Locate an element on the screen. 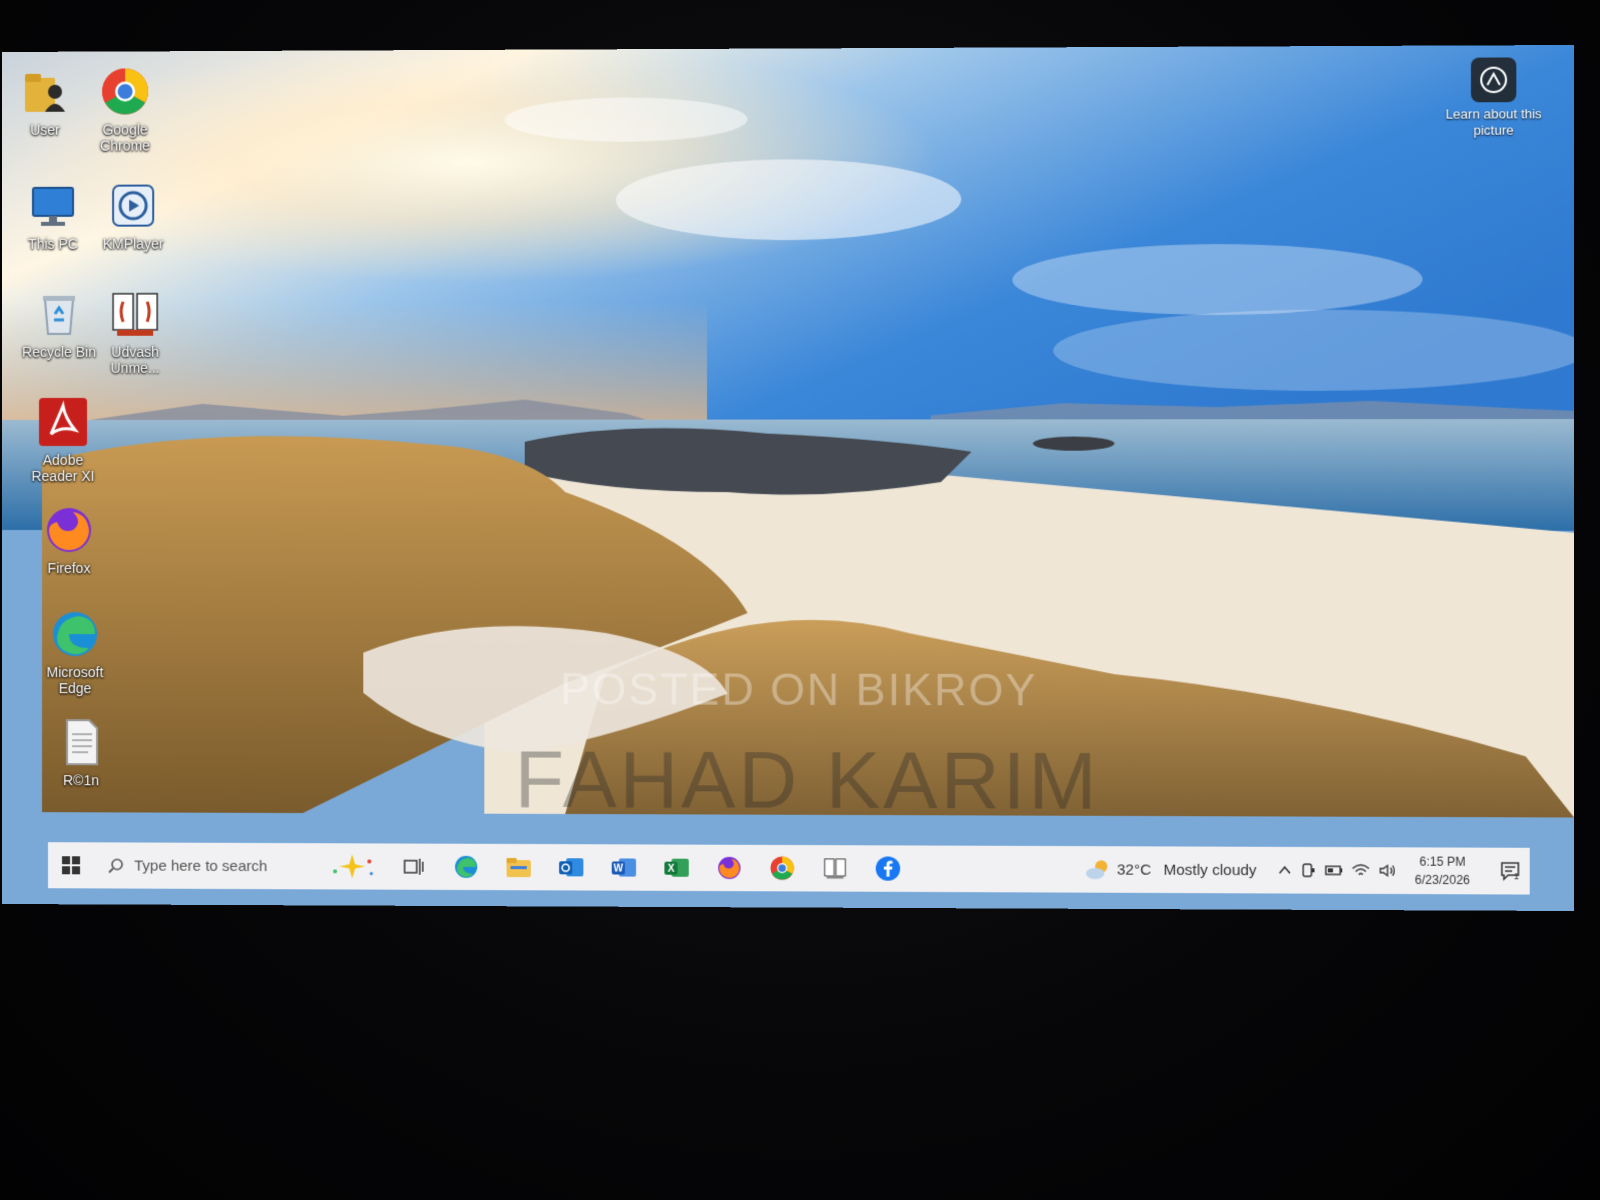  desktop-icon-adobe-reader: Adobe Reader XI is located at coordinates (63, 440).